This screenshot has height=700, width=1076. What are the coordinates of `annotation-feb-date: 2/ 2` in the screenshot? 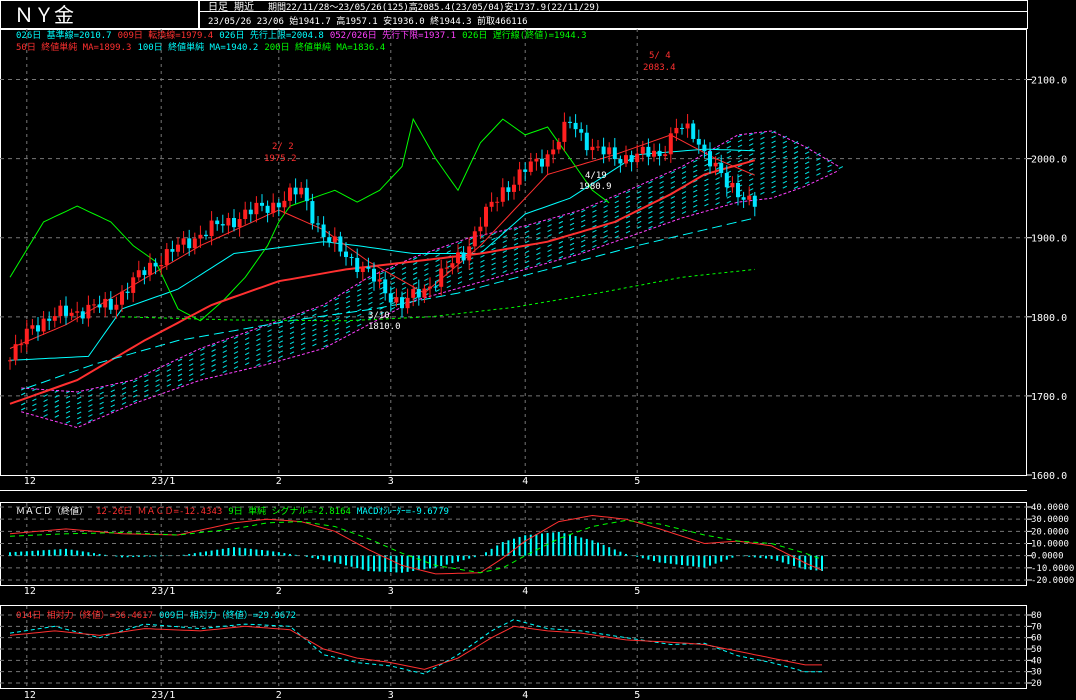 It's located at (283, 147).